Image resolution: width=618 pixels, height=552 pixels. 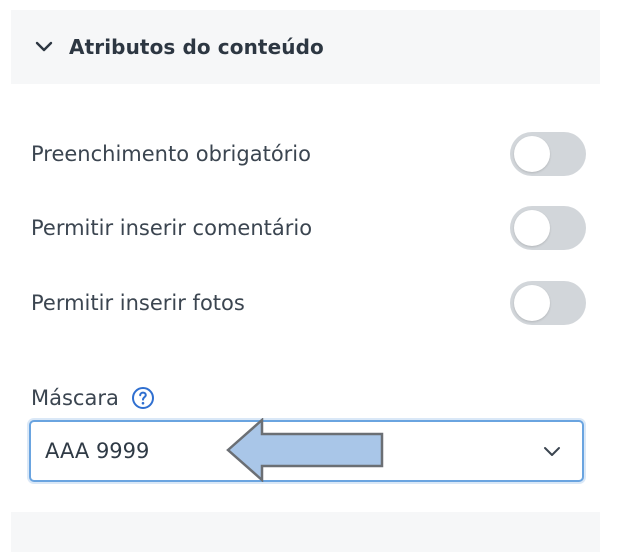 I want to click on toggle-row-required: Preenchimento obrigatório, so click(x=308, y=154).